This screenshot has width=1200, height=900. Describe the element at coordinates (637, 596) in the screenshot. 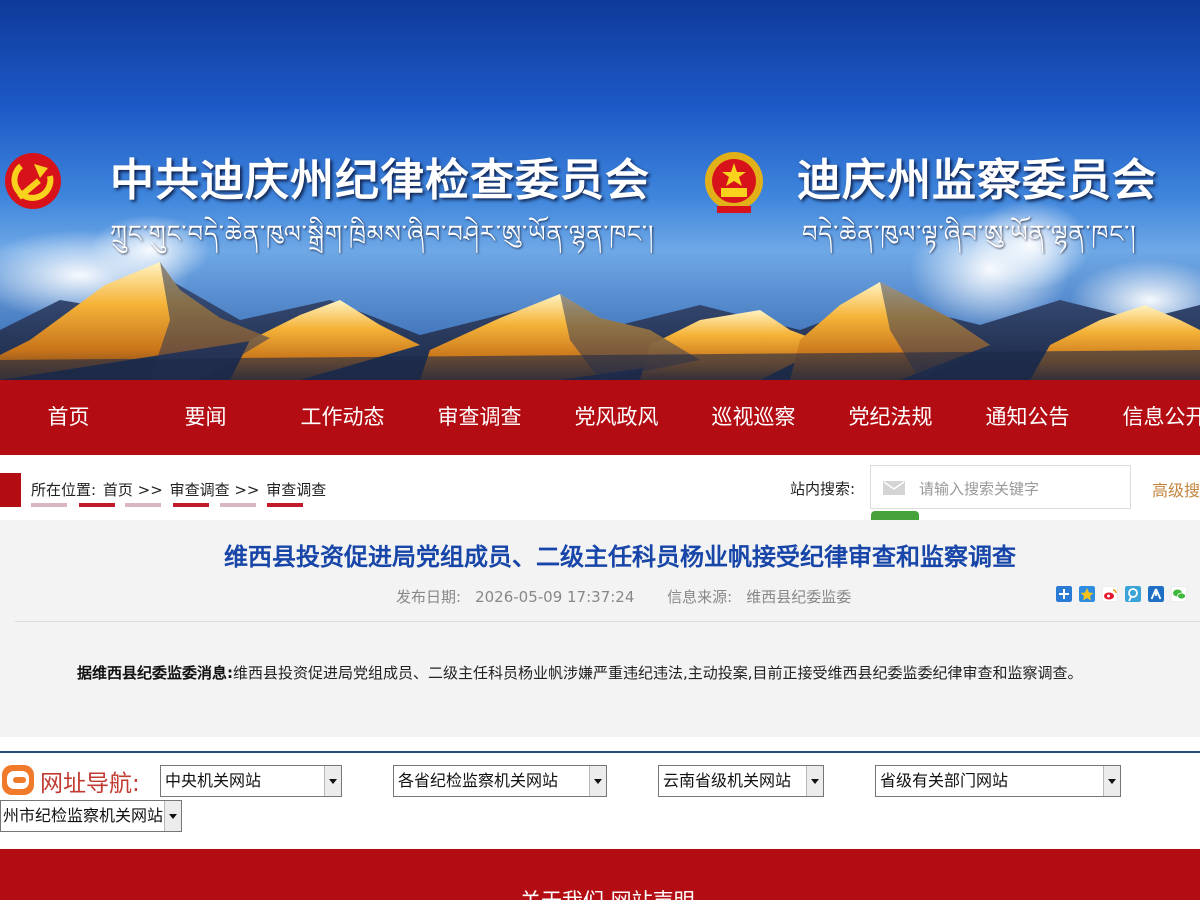

I see `article-meta: 发布日期: 2026-05-09 17:37:24 信息来源: 维西县纪委监委` at that location.